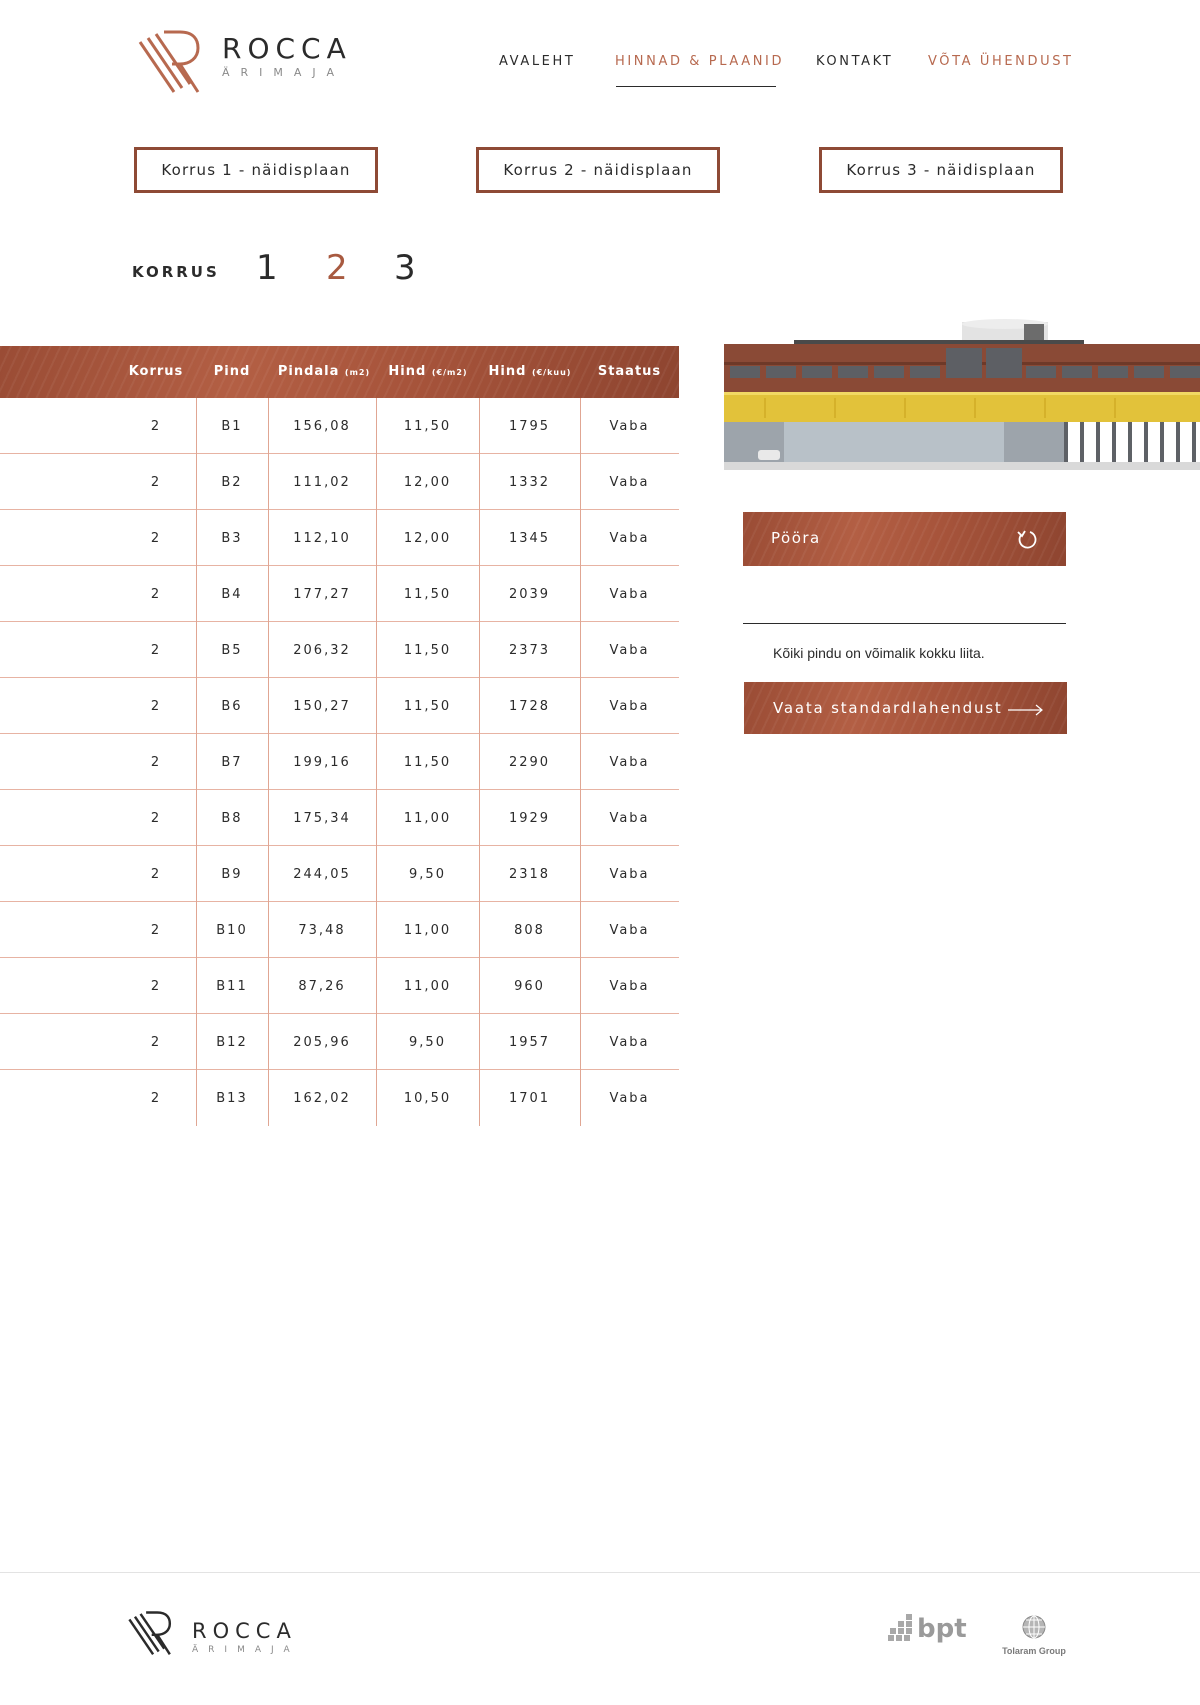 Image resolution: width=1200 pixels, height=1705 pixels. Describe the element at coordinates (941, 170) in the screenshot. I see `floor-3-plan-button: Korrus 3 - näidisplaan` at that location.